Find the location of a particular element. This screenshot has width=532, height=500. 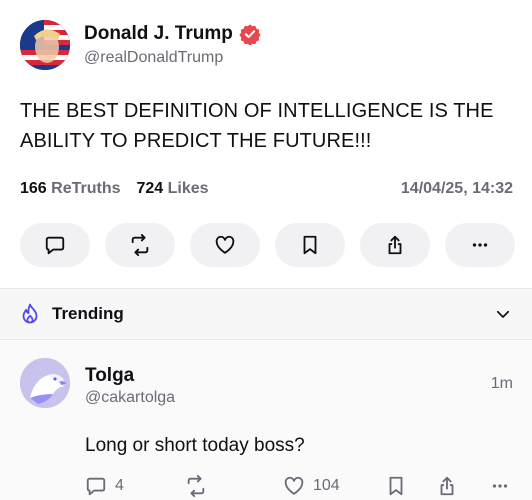

retruths-count: 166 is located at coordinates (33, 188).